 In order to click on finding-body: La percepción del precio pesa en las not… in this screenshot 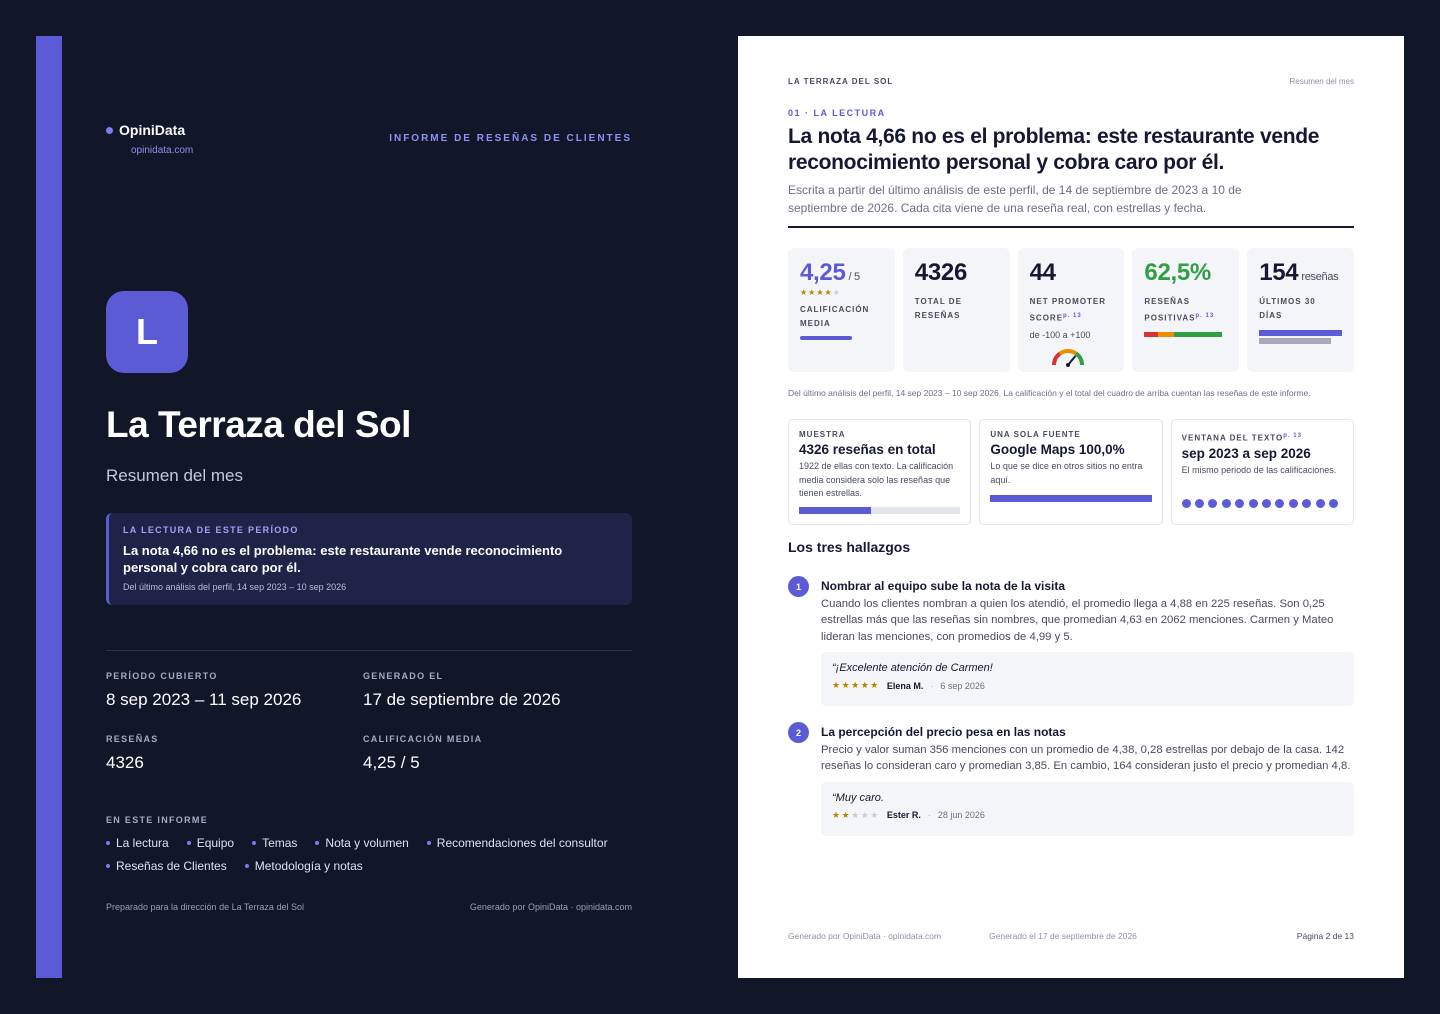, I will do `click(1087, 780)`.